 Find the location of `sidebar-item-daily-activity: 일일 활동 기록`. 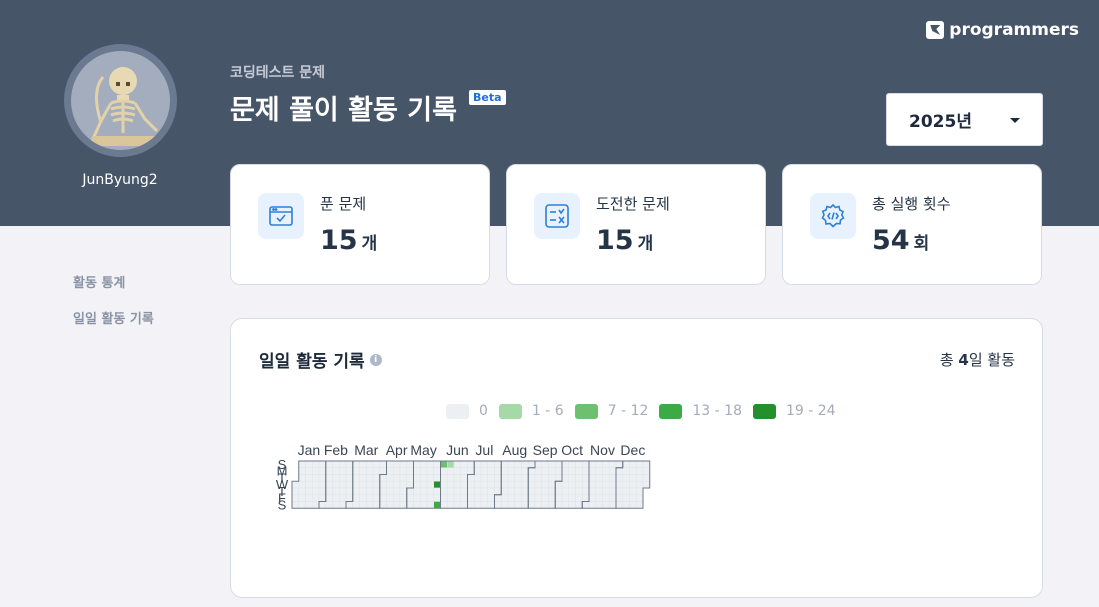

sidebar-item-daily-activity: 일일 활동 기록 is located at coordinates (113, 317).